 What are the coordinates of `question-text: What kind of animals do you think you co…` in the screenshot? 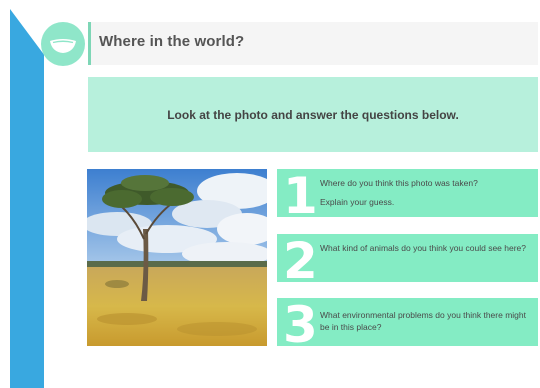 It's located at (423, 248).